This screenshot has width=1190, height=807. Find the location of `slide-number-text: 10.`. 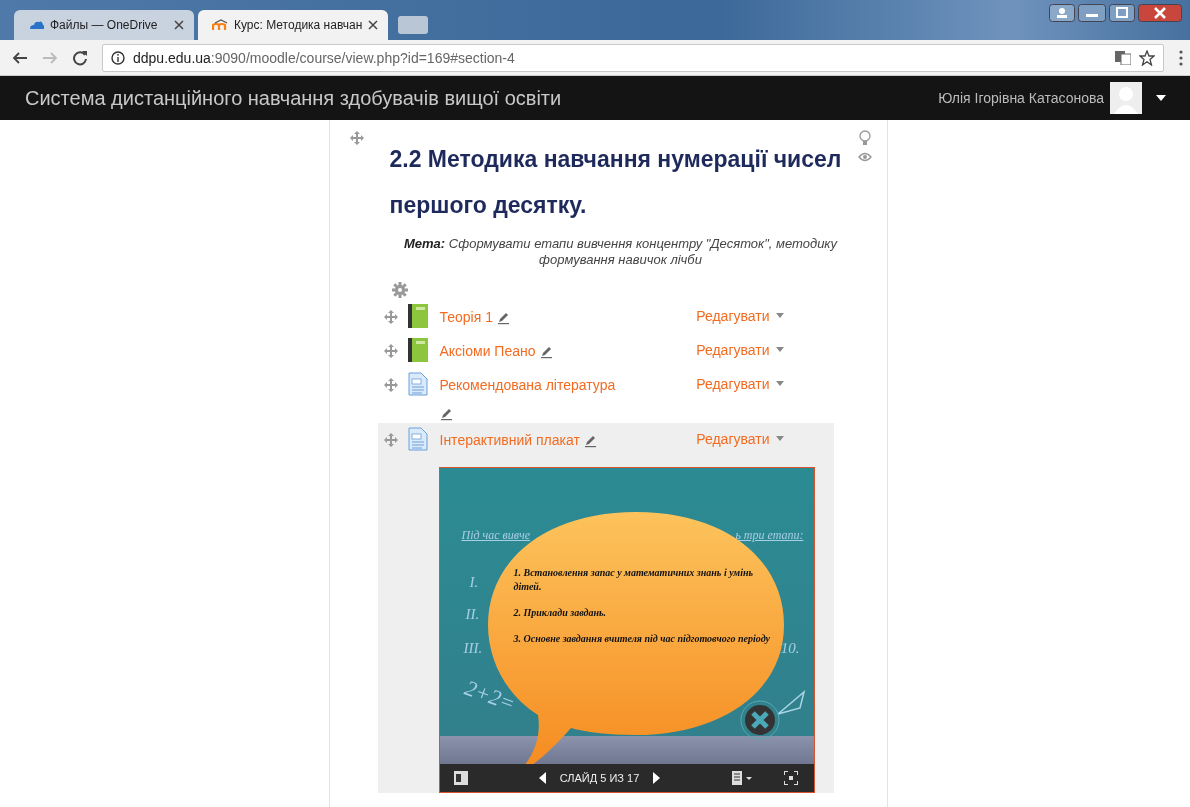

slide-number-text: 10. is located at coordinates (790, 648).